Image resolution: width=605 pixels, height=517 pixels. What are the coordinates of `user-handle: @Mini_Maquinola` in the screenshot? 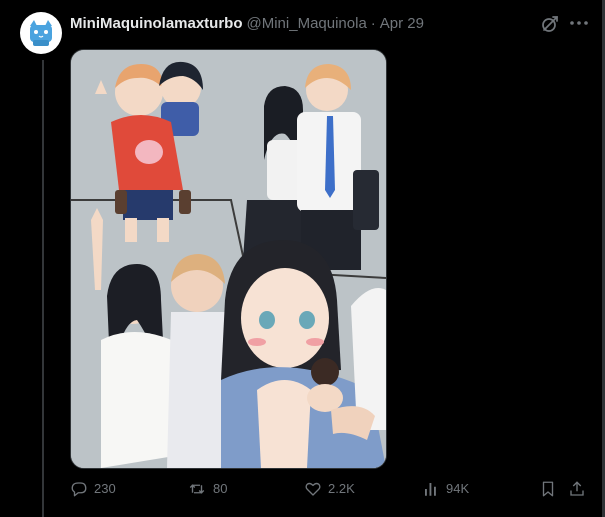 It's located at (307, 24).